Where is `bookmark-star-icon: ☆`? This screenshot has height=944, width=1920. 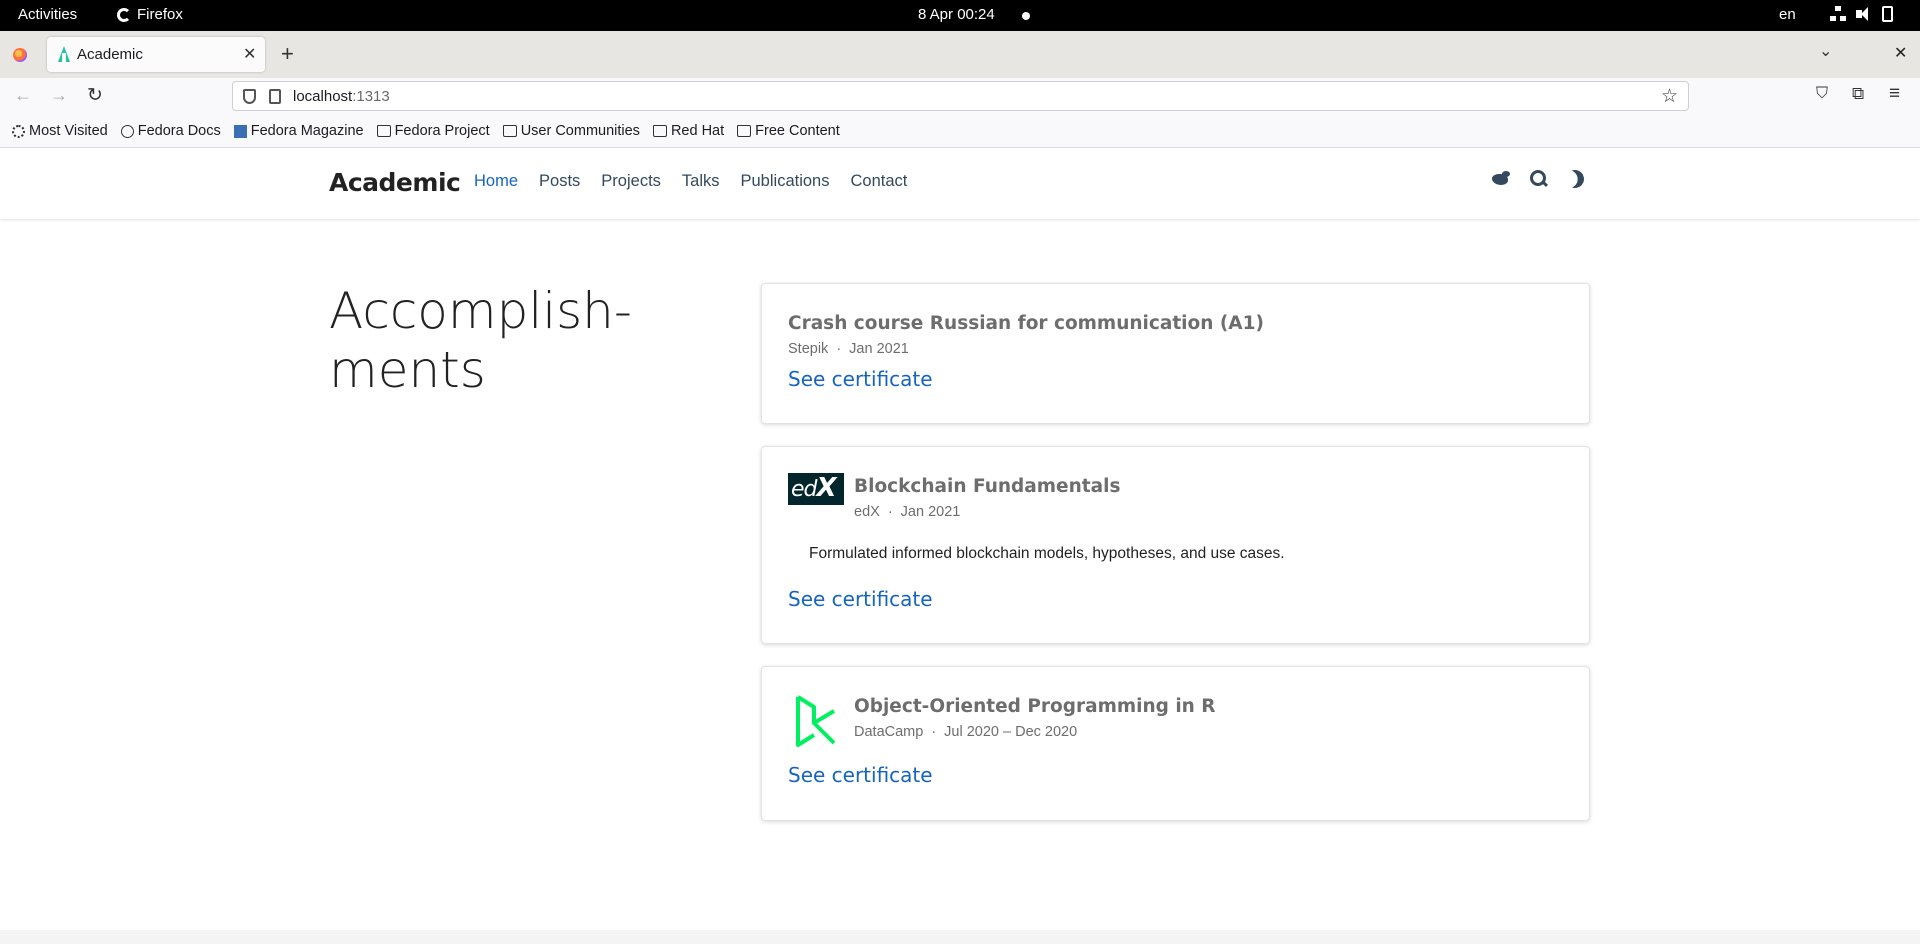
bookmark-star-icon: ☆ is located at coordinates (1669, 96).